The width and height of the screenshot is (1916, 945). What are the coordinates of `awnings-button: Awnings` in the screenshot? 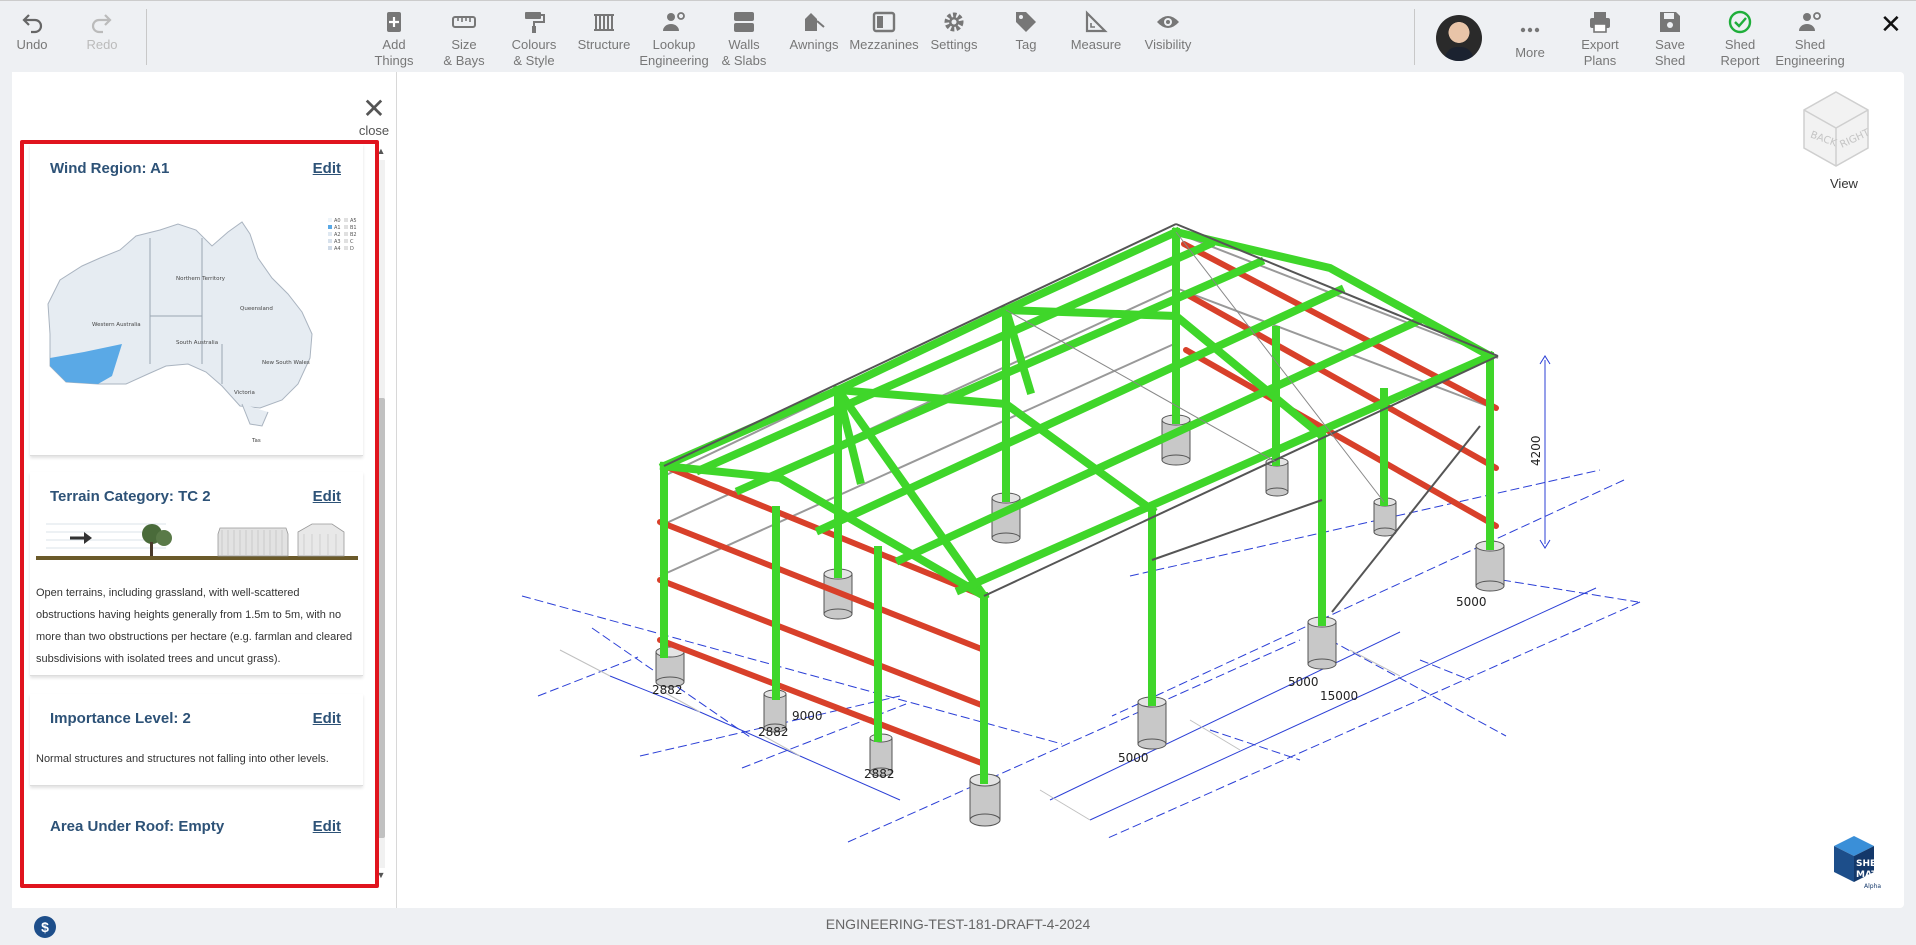 It's located at (814, 31).